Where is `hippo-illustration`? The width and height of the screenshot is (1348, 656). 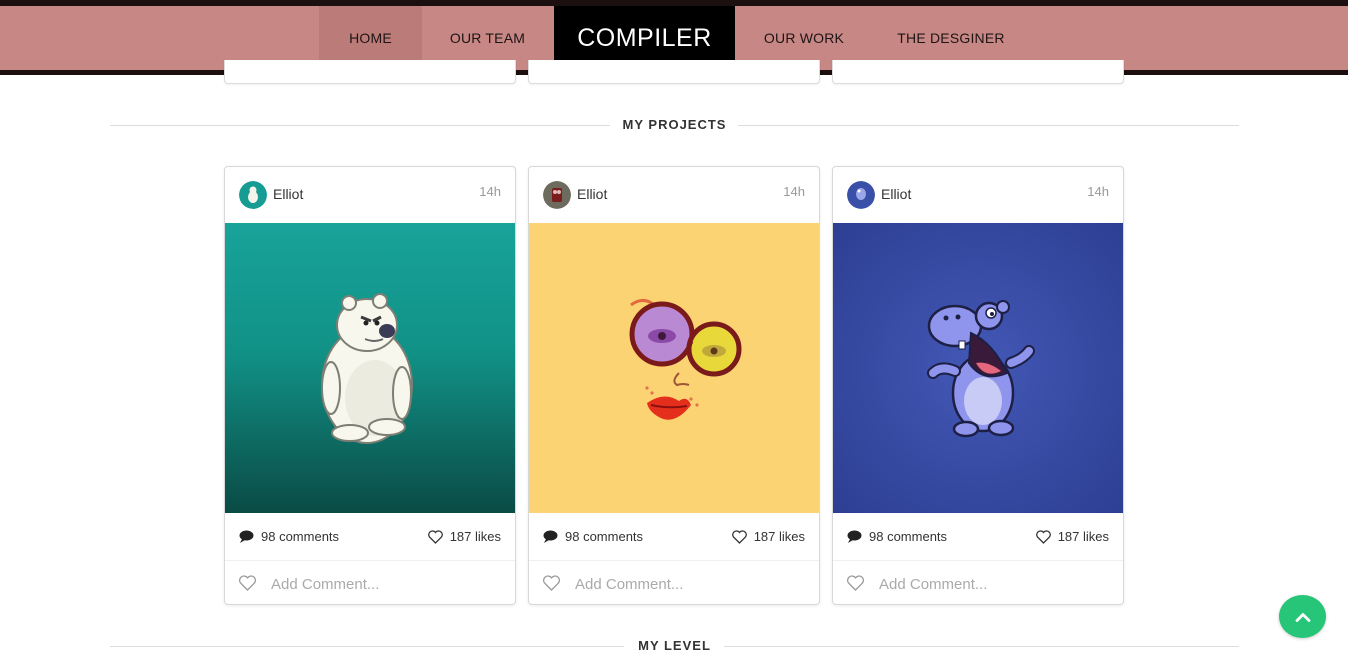 hippo-illustration is located at coordinates (978, 368).